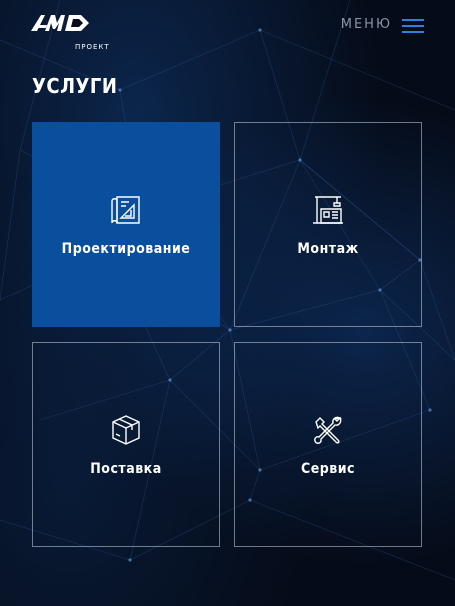  I want to click on logo: ПРОЕКТ, so click(70, 32).